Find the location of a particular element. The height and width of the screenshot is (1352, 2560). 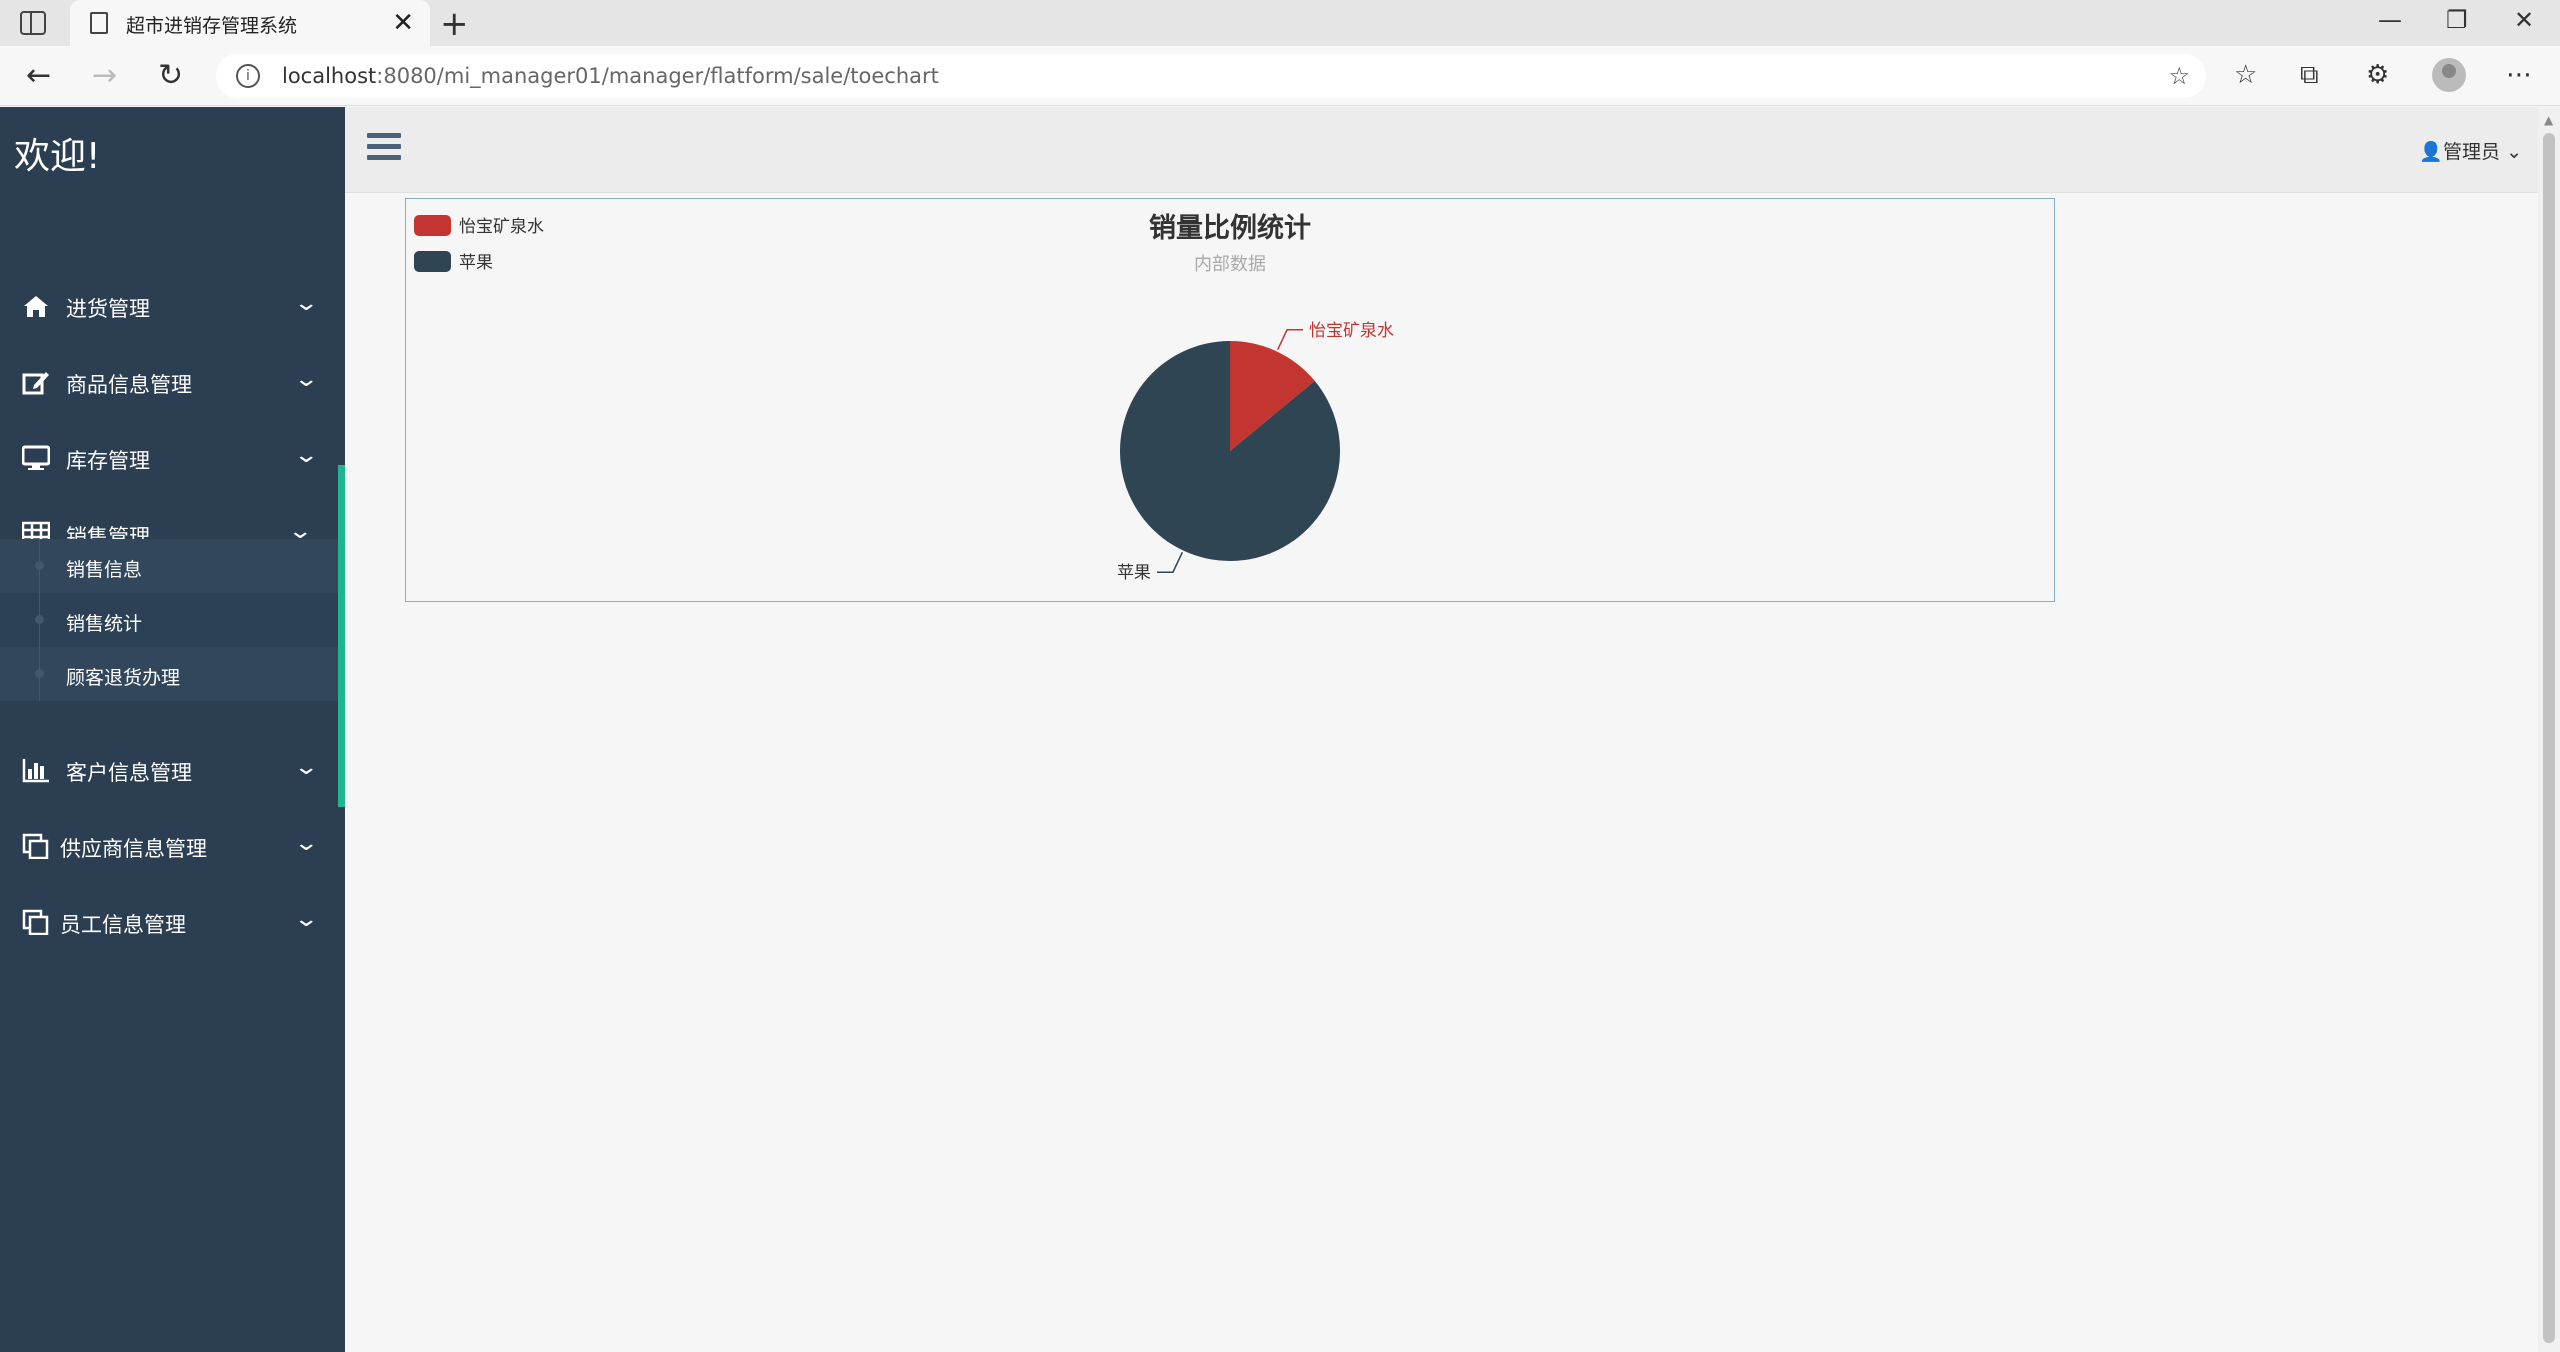

sidebar-item-employee-info: 员工信息管理 ⌄ is located at coordinates (172, 923).